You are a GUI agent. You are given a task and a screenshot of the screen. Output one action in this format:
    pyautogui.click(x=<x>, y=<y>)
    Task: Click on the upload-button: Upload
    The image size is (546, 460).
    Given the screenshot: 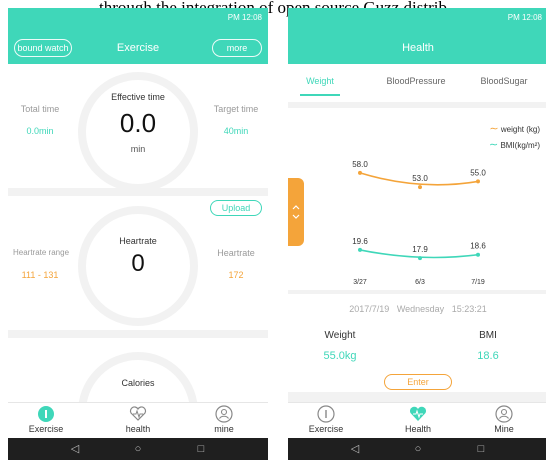 What is the action you would take?
    pyautogui.click(x=236, y=208)
    